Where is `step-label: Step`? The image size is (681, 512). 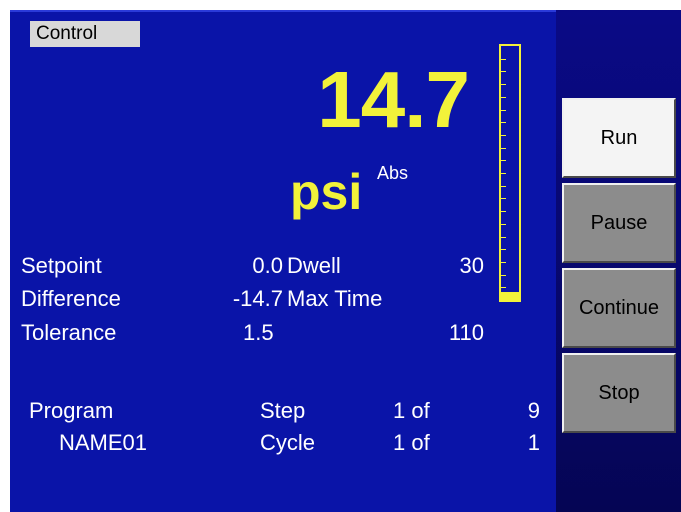
step-label: Step is located at coordinates (283, 410).